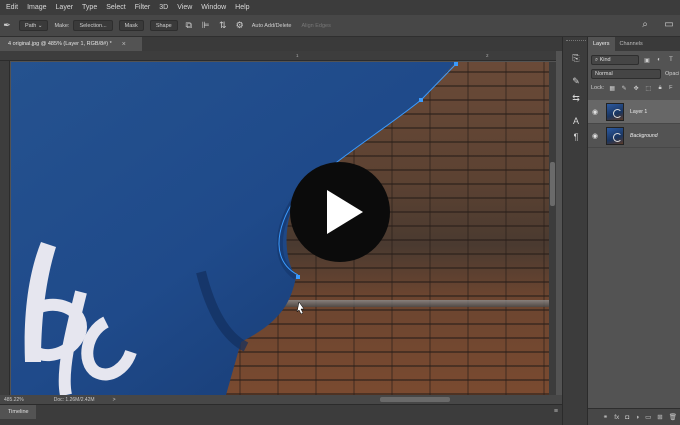  Describe the element at coordinates (634, 416) in the screenshot. I see `layers-panel-footer: ⚭ fx ◘ ◑ ▭ ⊞ 🗑︎` at that location.